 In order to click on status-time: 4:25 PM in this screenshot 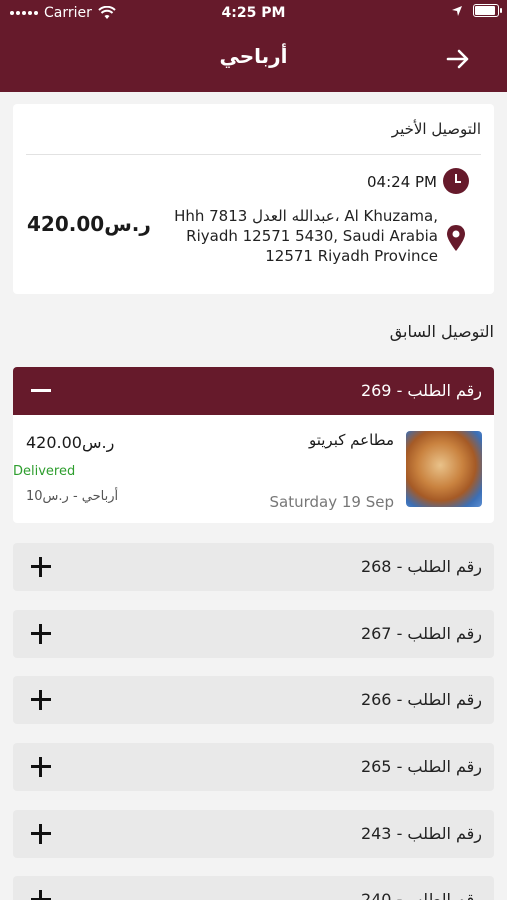, I will do `click(253, 13)`.